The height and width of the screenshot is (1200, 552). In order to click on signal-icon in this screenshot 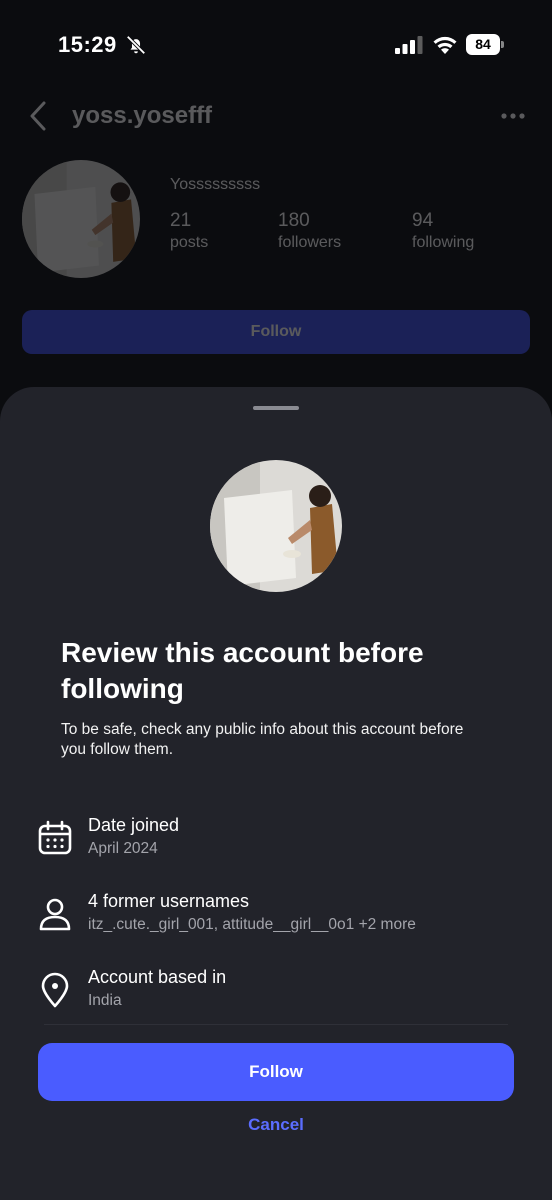, I will do `click(409, 45)`.